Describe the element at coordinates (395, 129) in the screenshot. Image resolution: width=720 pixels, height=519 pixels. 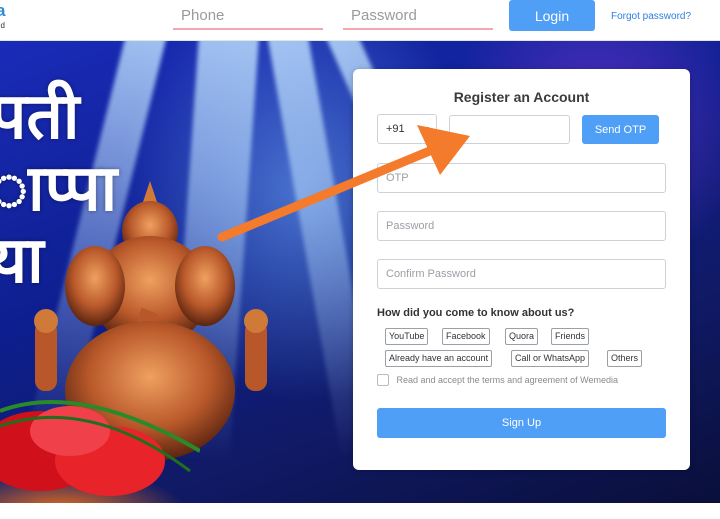
I see `country-code-value: +91` at that location.